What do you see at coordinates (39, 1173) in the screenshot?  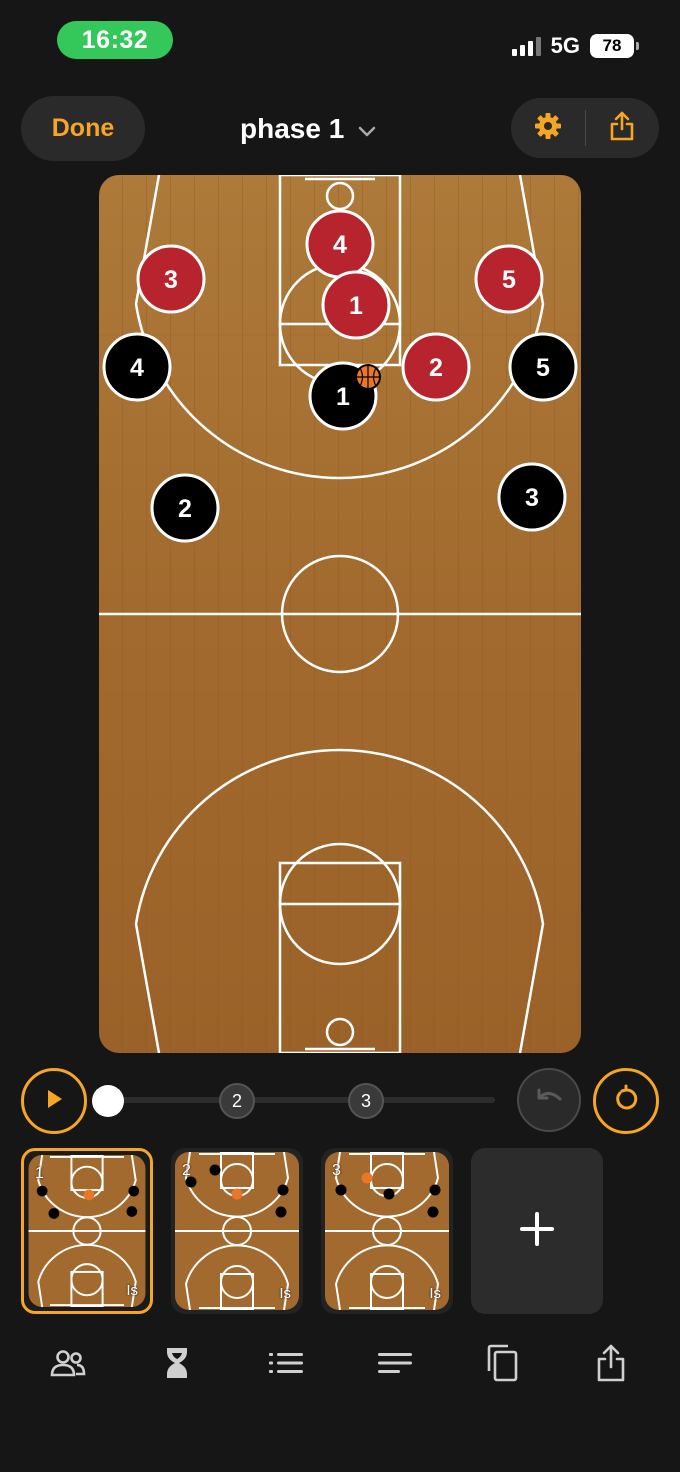 I see `phase-number: 1` at bounding box center [39, 1173].